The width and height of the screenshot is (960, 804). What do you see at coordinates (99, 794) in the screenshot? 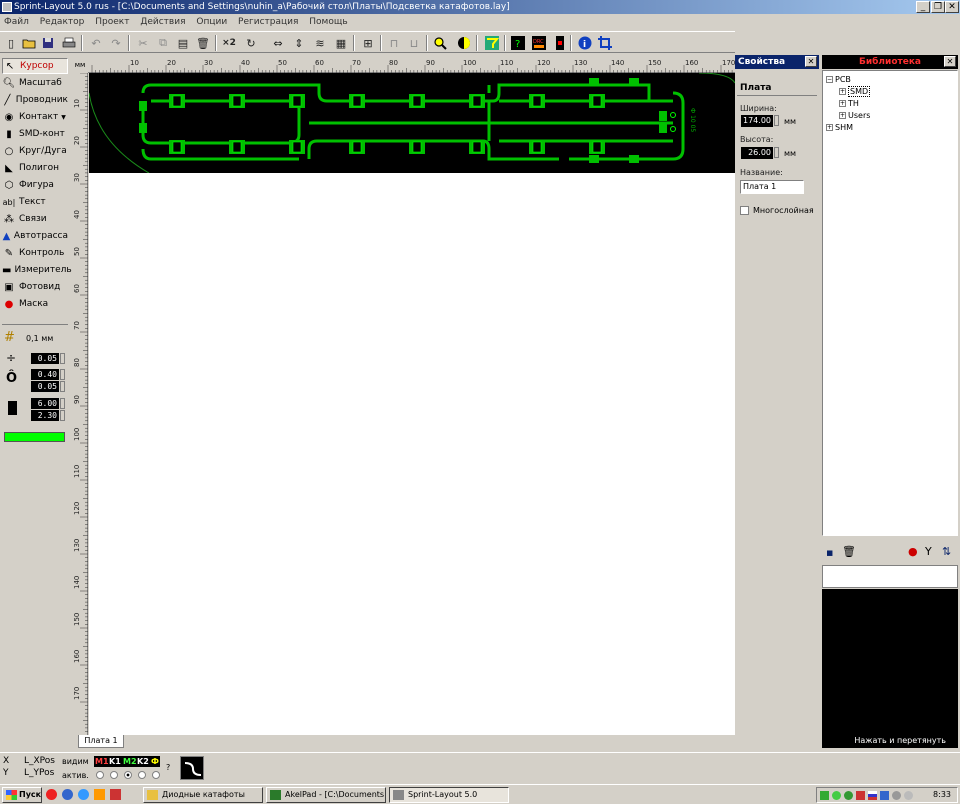
I see `app-launch-icon` at bounding box center [99, 794].